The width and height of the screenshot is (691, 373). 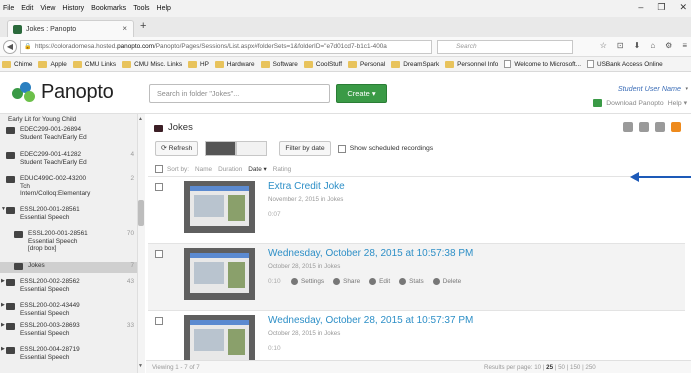 What do you see at coordinates (279, 64) in the screenshot?
I see `bookmark-software: Software` at bounding box center [279, 64].